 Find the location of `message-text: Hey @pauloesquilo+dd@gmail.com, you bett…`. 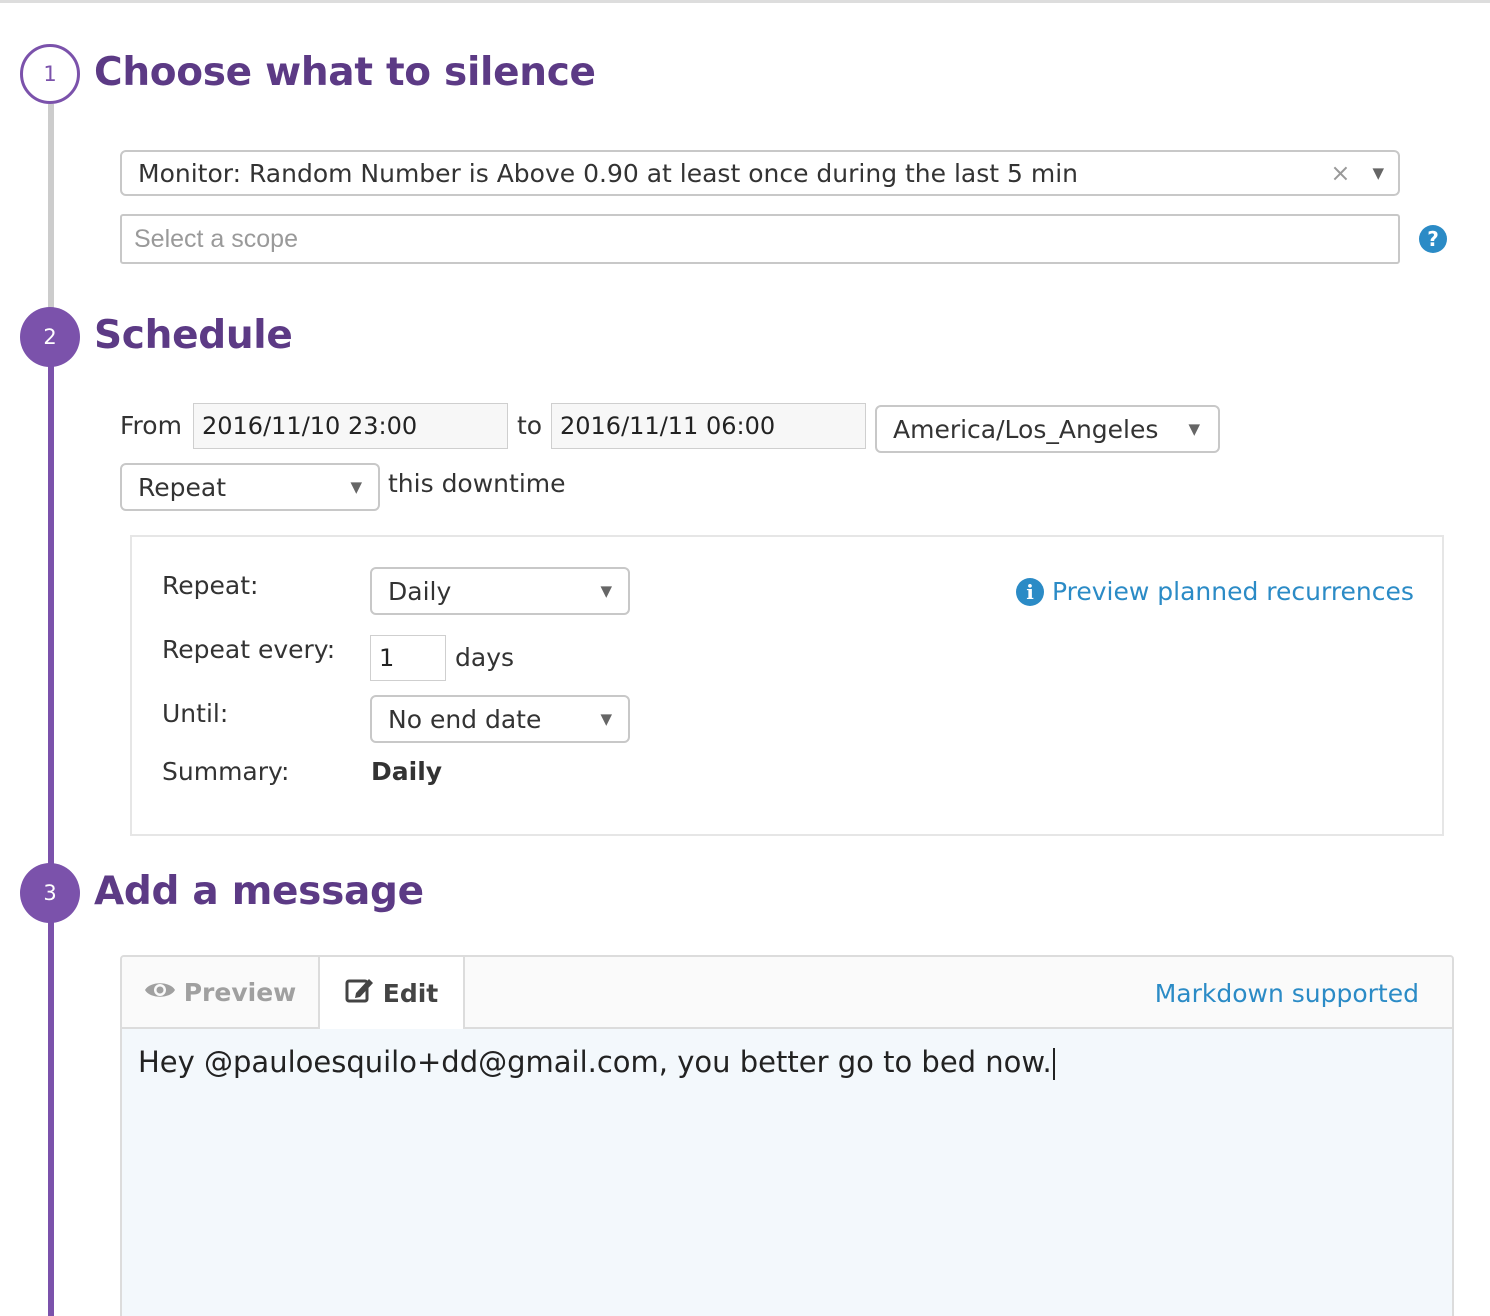

message-text: Hey @pauloesquilo+dd@gmail.com, you bett… is located at coordinates (595, 1062).